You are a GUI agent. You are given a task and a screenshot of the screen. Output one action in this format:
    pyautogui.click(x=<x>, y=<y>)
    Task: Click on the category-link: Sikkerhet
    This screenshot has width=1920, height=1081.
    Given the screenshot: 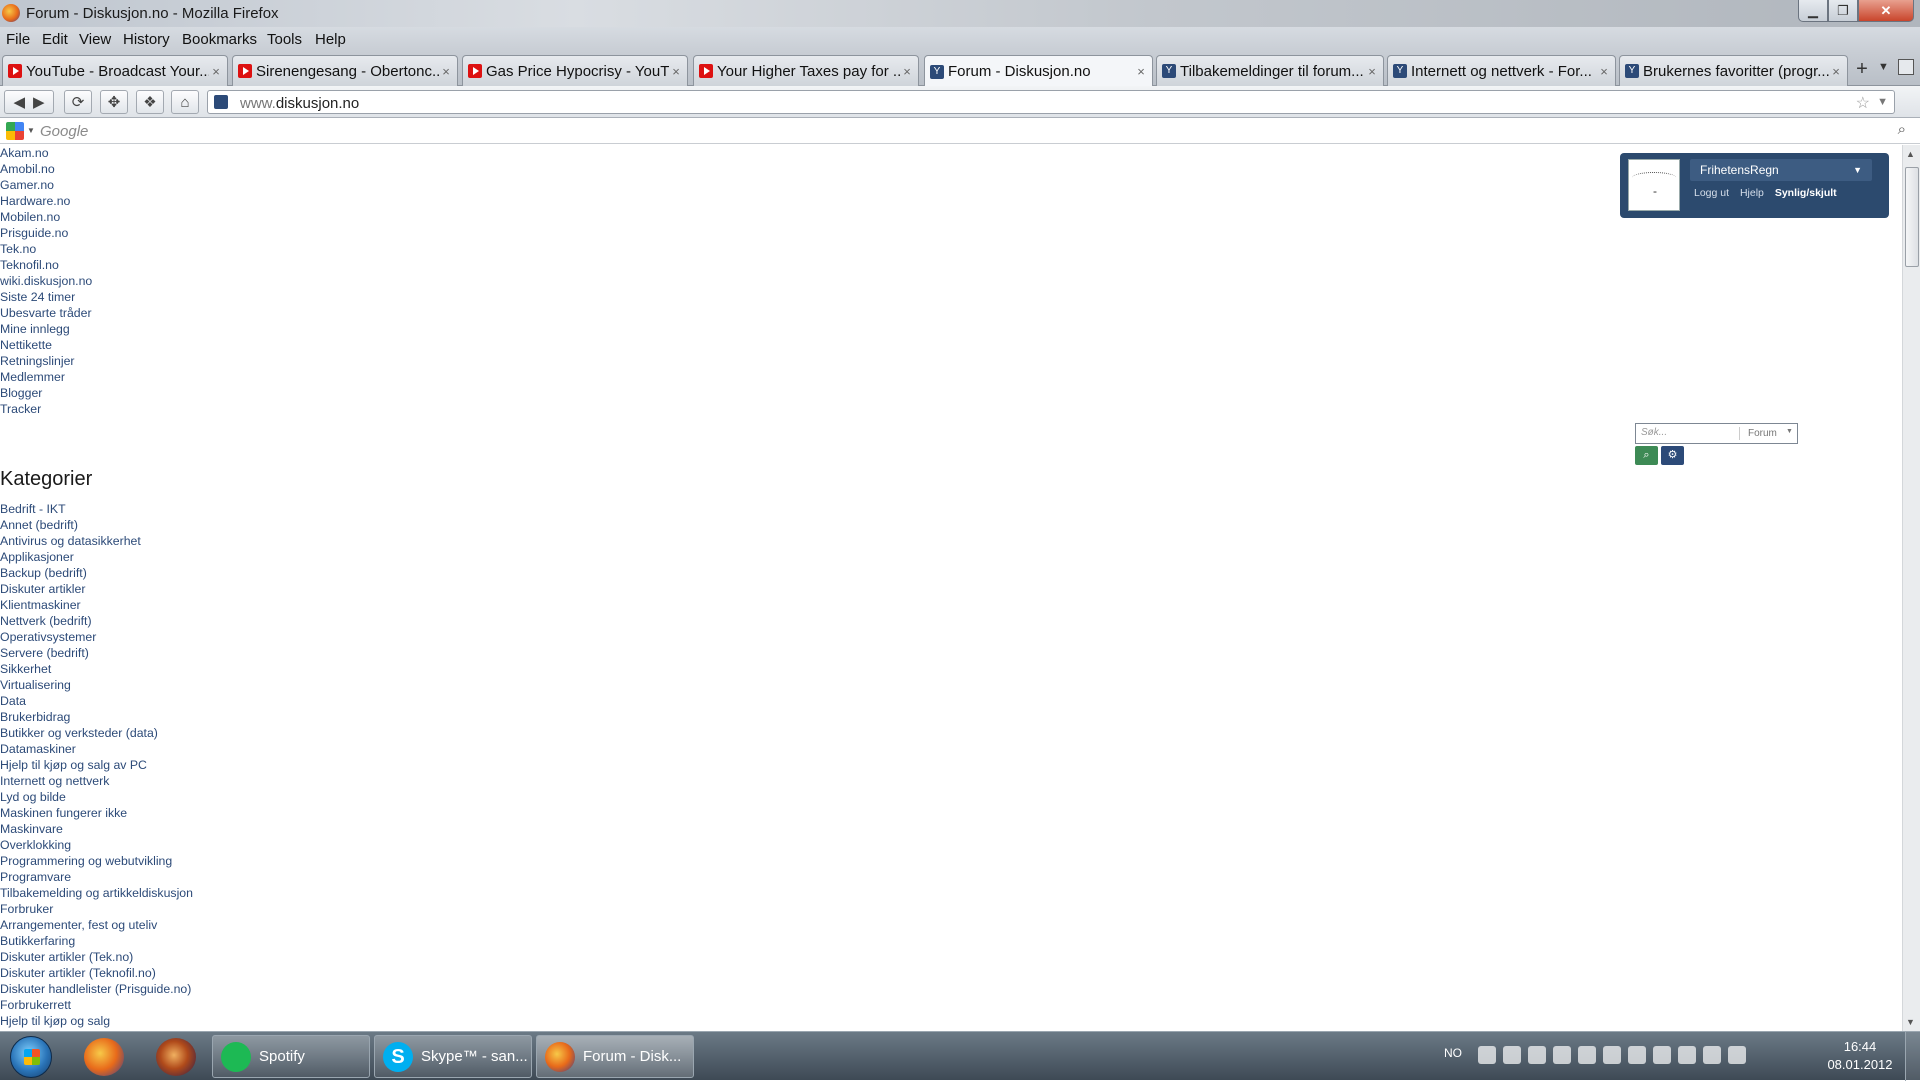 What is the action you would take?
    pyautogui.click(x=96, y=669)
    